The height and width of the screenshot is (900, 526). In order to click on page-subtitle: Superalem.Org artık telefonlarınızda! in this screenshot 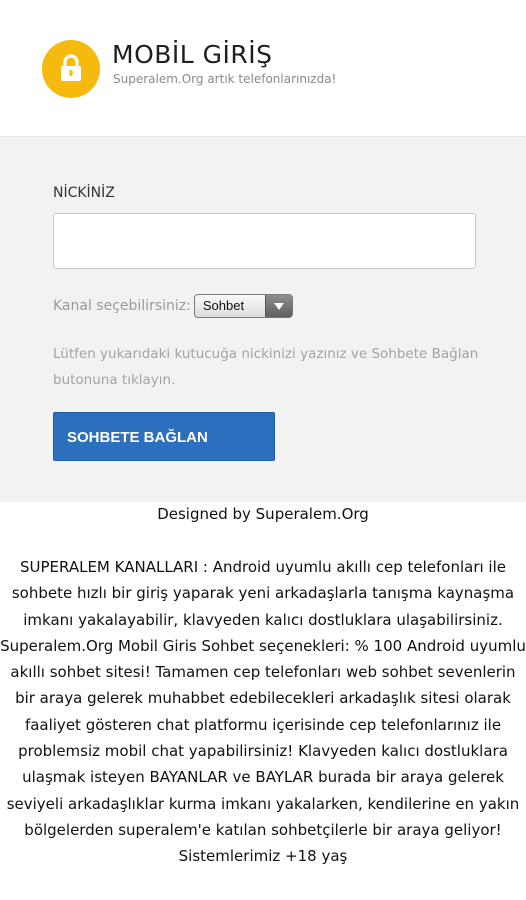, I will do `click(225, 79)`.